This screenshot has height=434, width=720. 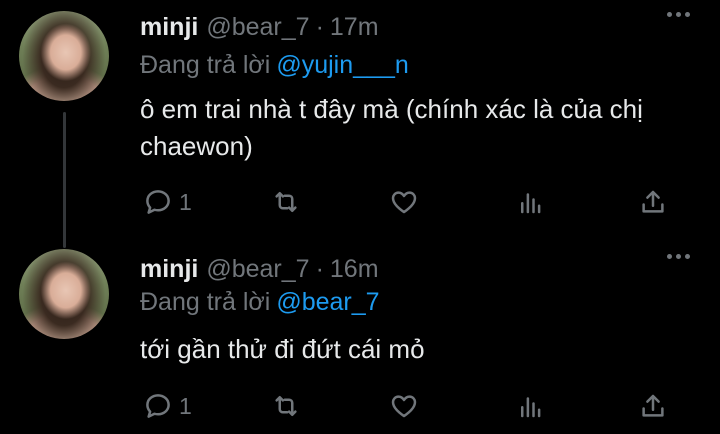 I want to click on timestamp: 17m, so click(x=354, y=27).